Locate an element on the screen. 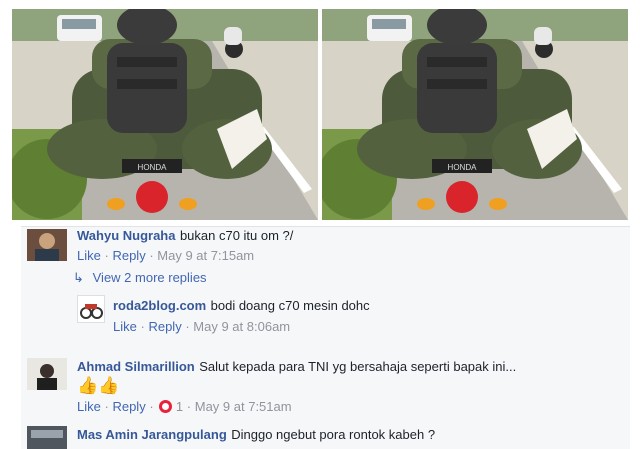 This screenshot has width=640, height=449. reaction-count: 1 is located at coordinates (179, 406).